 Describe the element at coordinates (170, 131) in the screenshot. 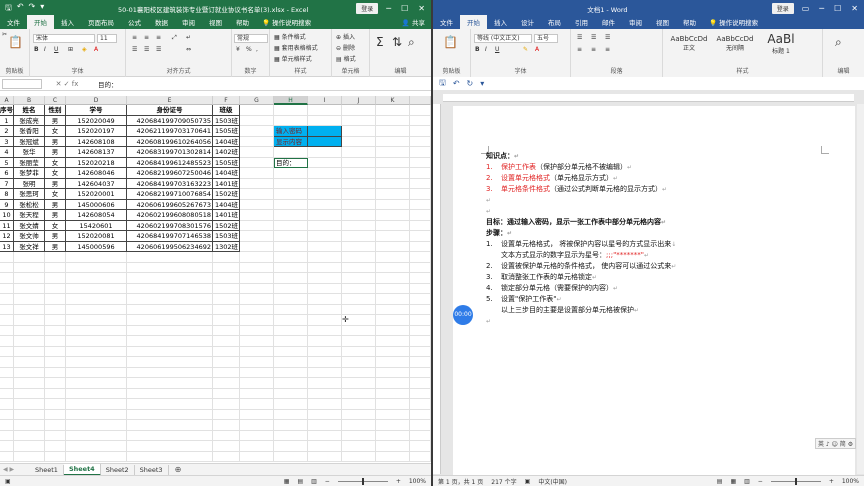

I see `table-cell: 420621199703170641` at that location.